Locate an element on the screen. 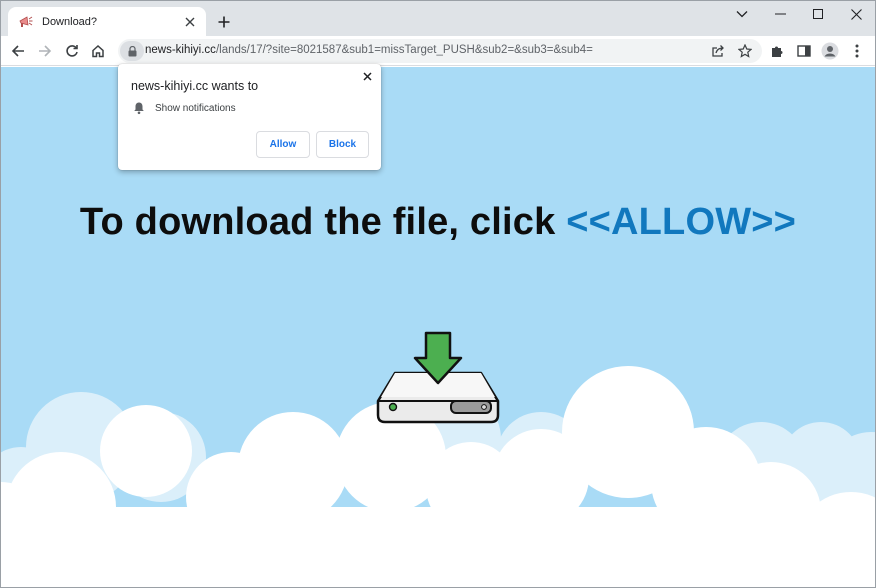  chevron-down-icon is located at coordinates (742, 14).